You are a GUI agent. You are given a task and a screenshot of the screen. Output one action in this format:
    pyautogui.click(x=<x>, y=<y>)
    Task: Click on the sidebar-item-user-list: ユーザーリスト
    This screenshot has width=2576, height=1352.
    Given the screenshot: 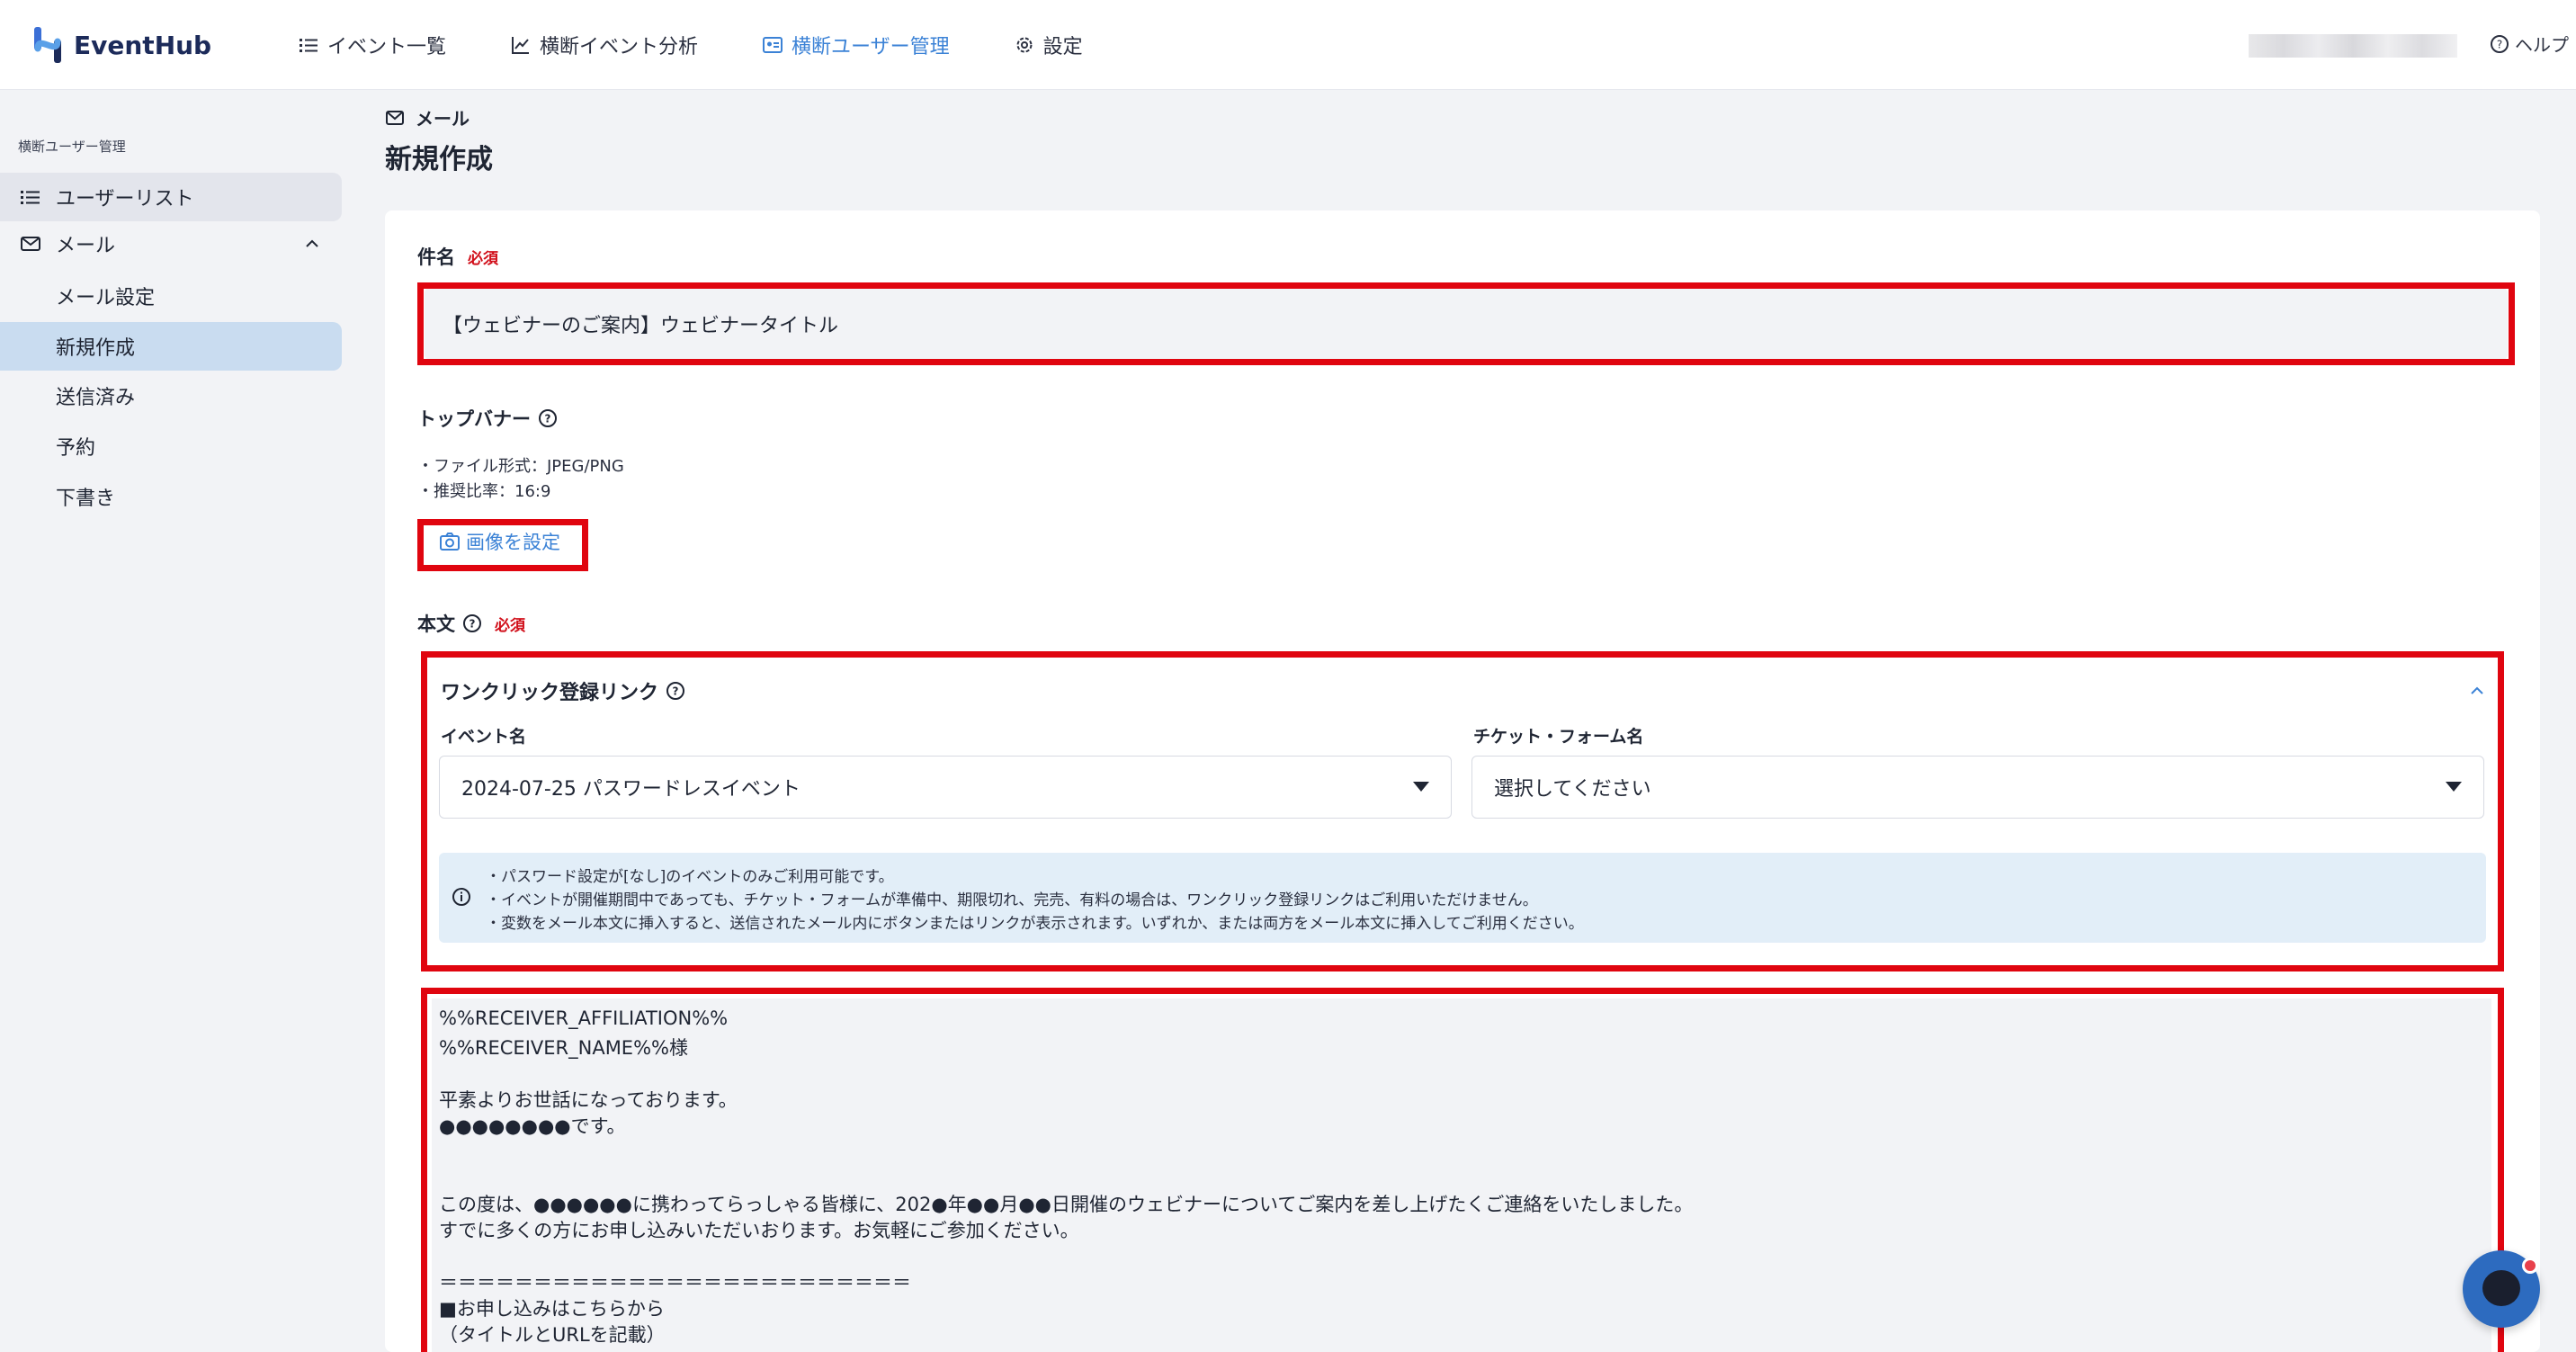 What is the action you would take?
    pyautogui.click(x=171, y=197)
    